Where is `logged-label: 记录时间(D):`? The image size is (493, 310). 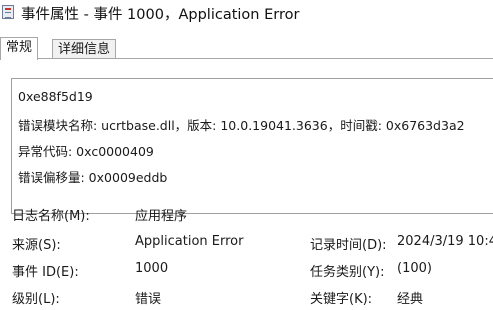 logged-label: 记录时间(D): is located at coordinates (348, 245).